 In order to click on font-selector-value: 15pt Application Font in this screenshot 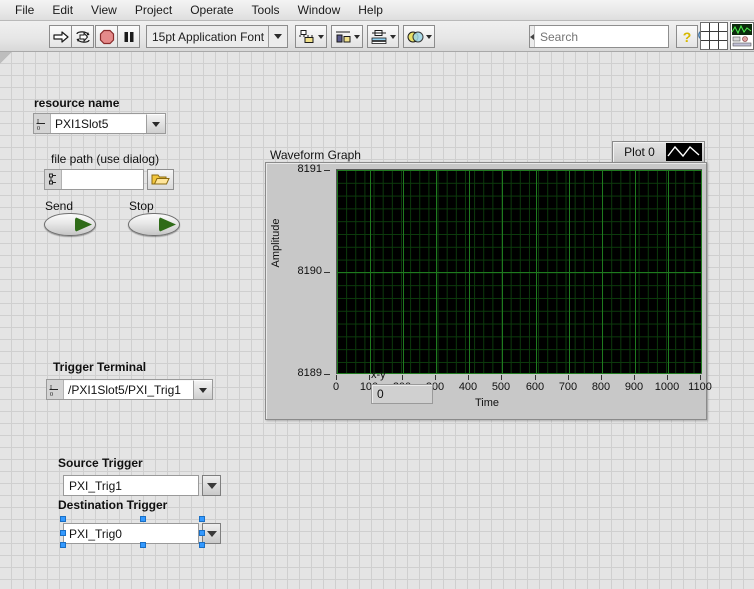, I will do `click(208, 36)`.